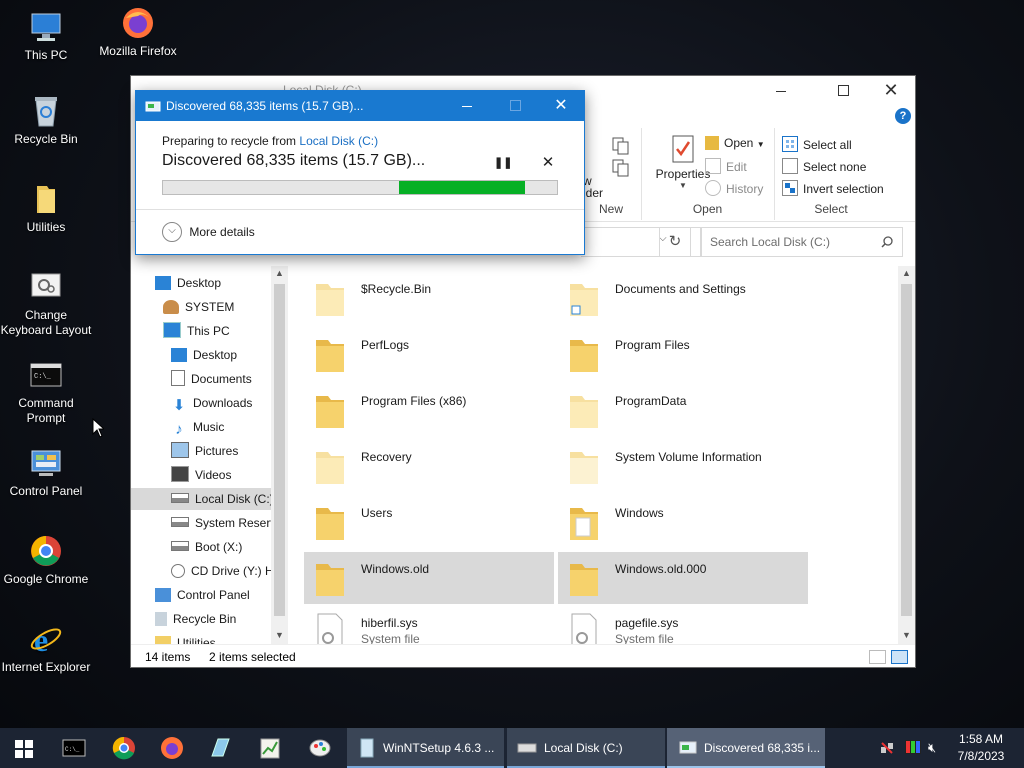  I want to click on nav-item-desktop-2: Desktop, so click(204, 355).